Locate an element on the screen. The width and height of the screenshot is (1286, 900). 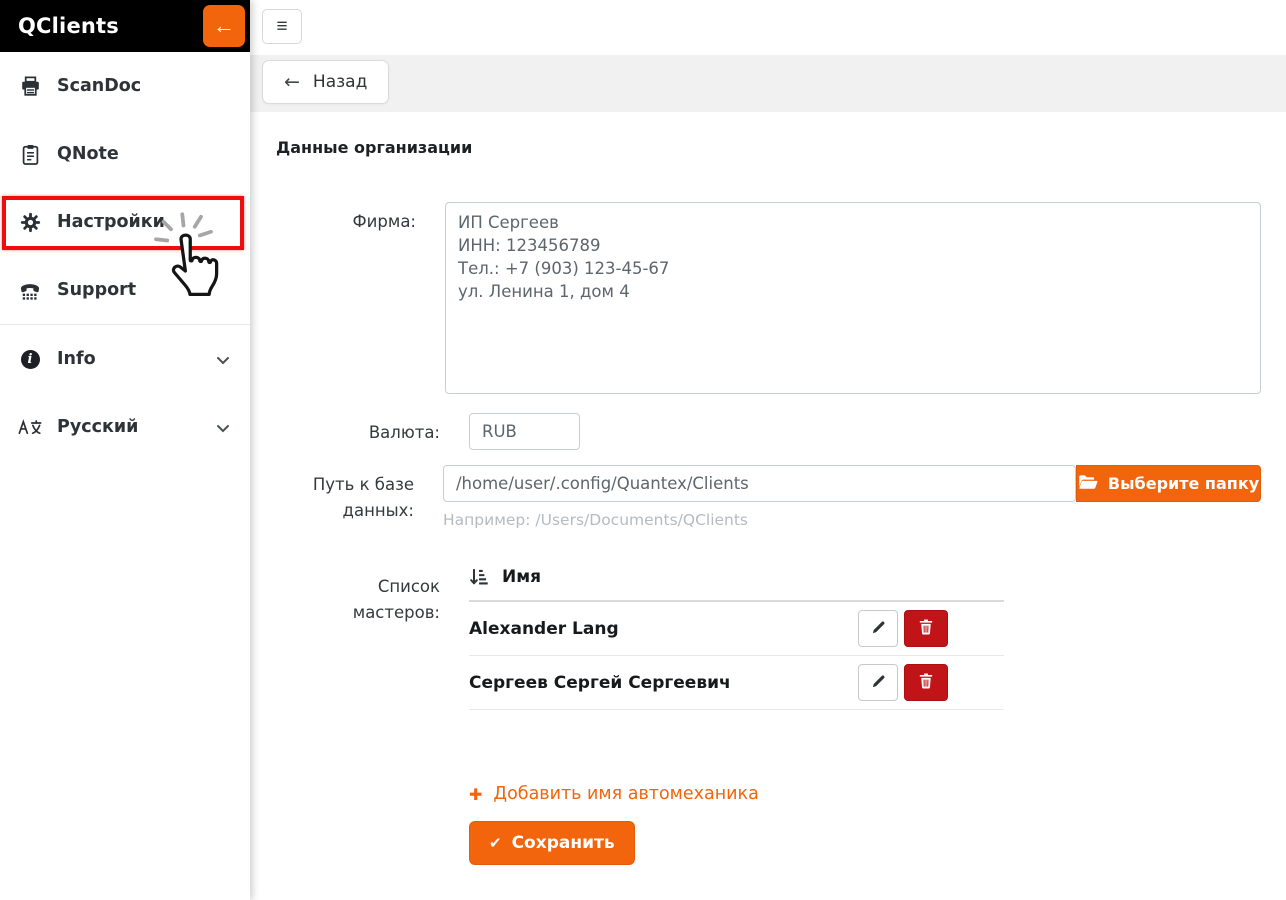
add-mechanic-link: ✚ Добавить имя автомеханика is located at coordinates (614, 794).